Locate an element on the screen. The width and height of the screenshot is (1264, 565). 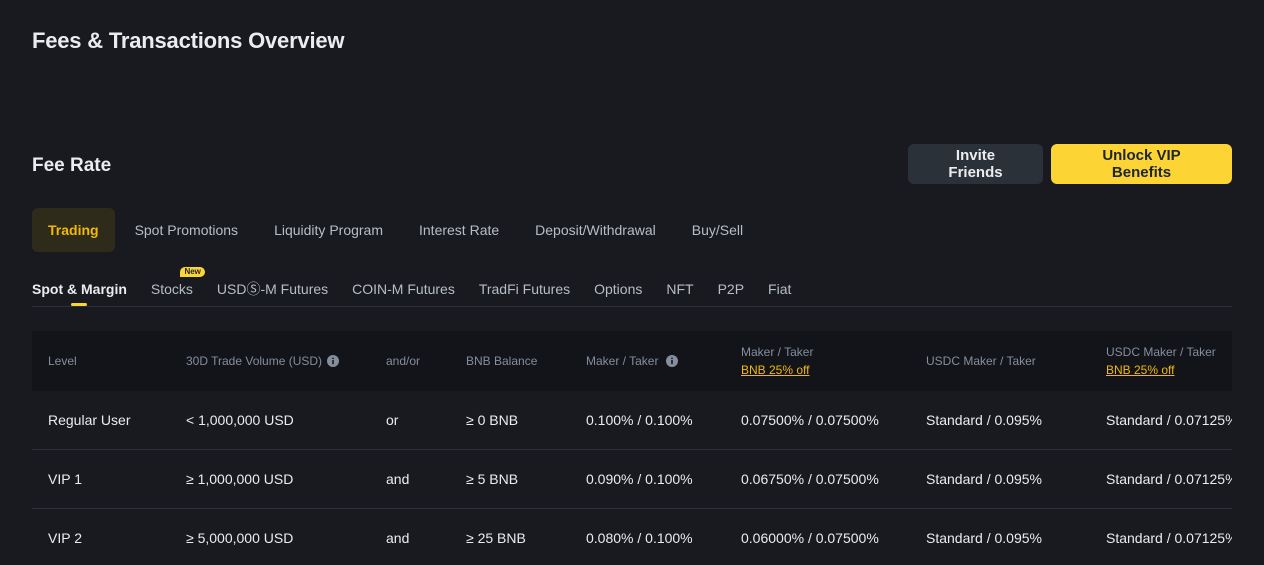
bnb-discount-link: BNB 25% off is located at coordinates (775, 370).